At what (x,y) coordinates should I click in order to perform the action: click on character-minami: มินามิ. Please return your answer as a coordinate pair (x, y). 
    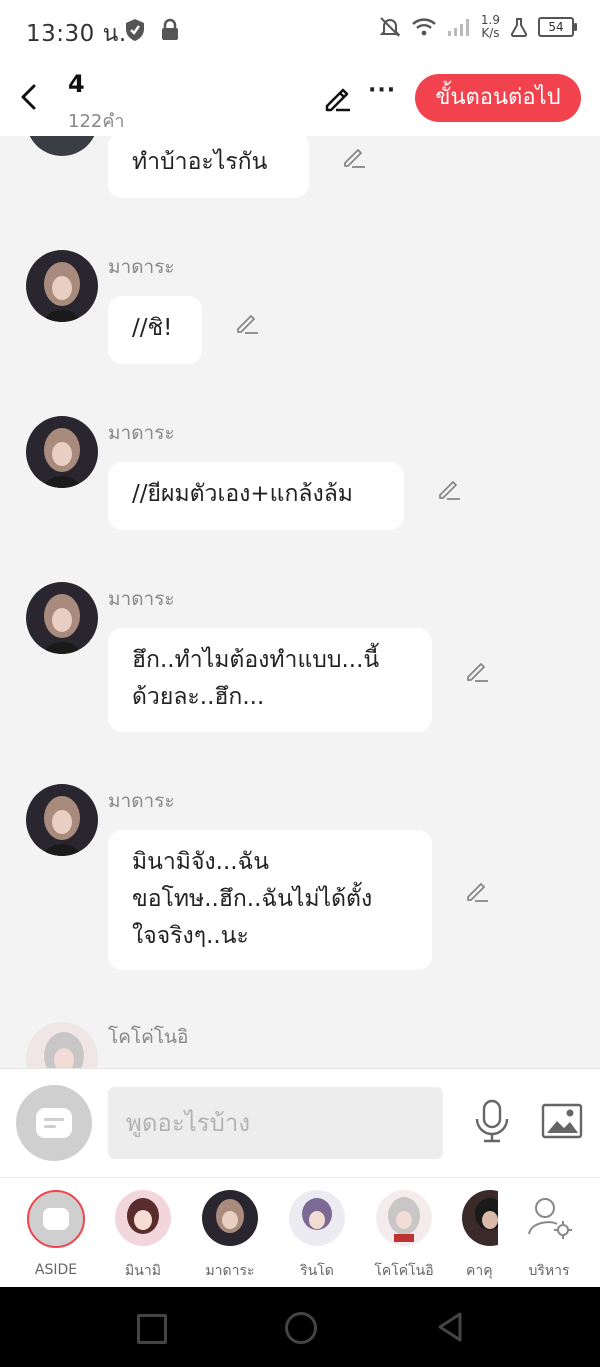
    Looking at the image, I should click on (143, 1236).